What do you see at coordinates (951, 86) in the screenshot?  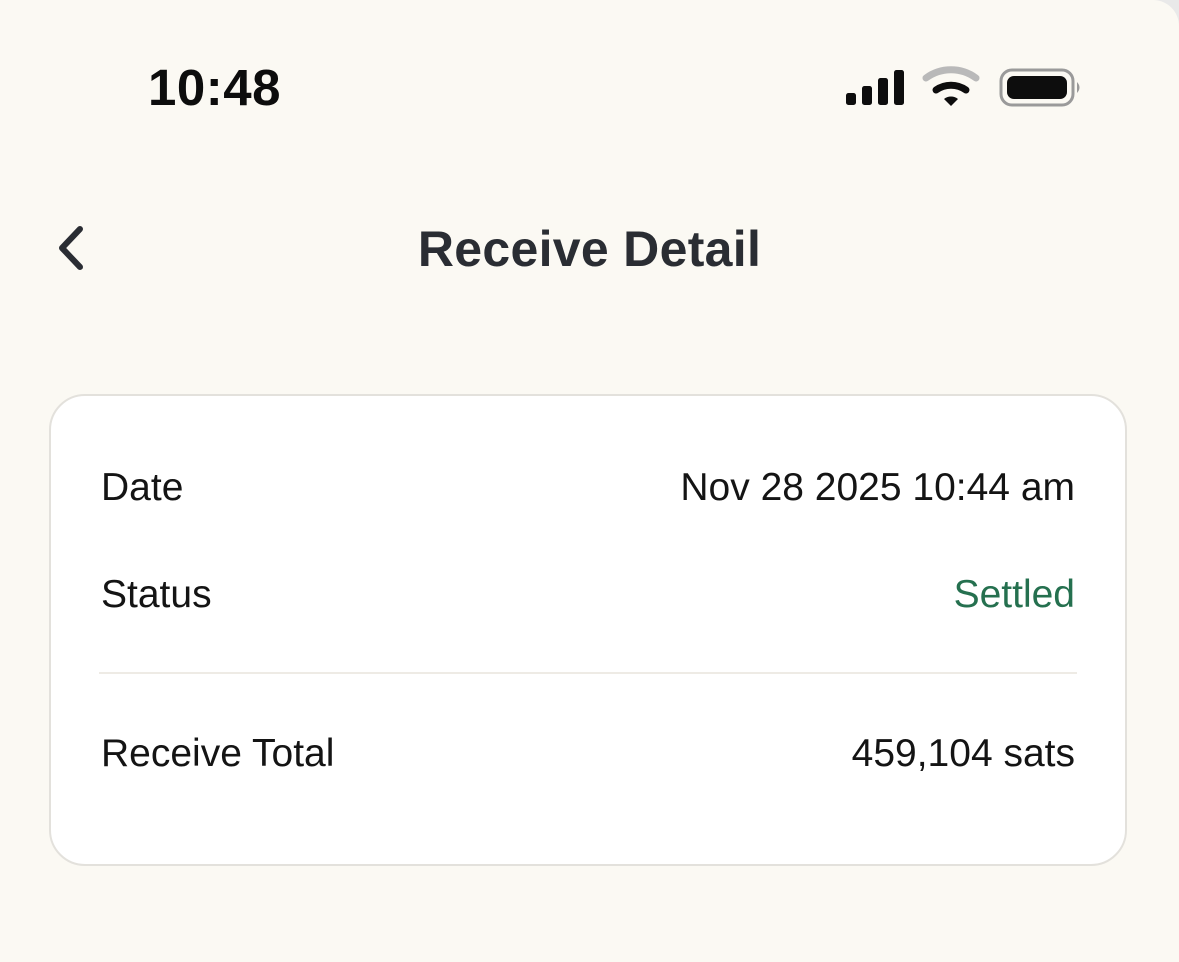 I see `wifi-icon` at bounding box center [951, 86].